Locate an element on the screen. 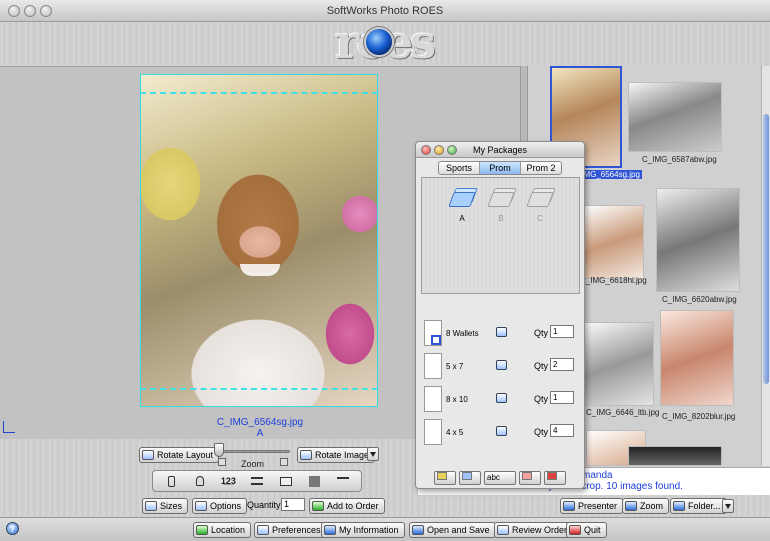 This screenshot has width=770, height=541. quit-button: Quit is located at coordinates (586, 530).